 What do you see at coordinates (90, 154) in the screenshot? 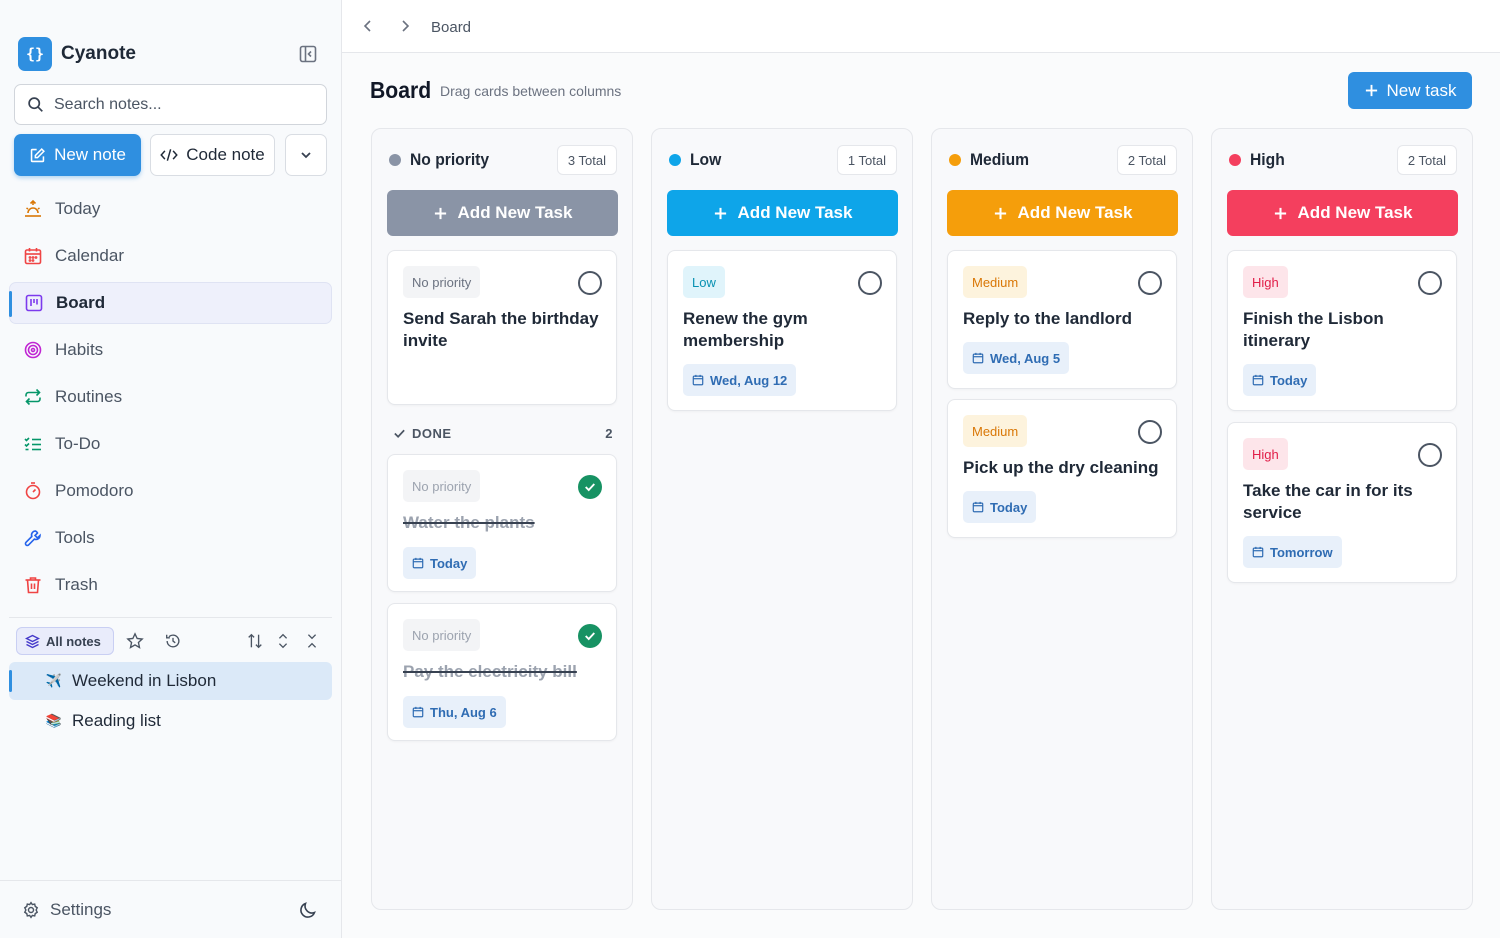
I see `new-note-label: New note` at bounding box center [90, 154].